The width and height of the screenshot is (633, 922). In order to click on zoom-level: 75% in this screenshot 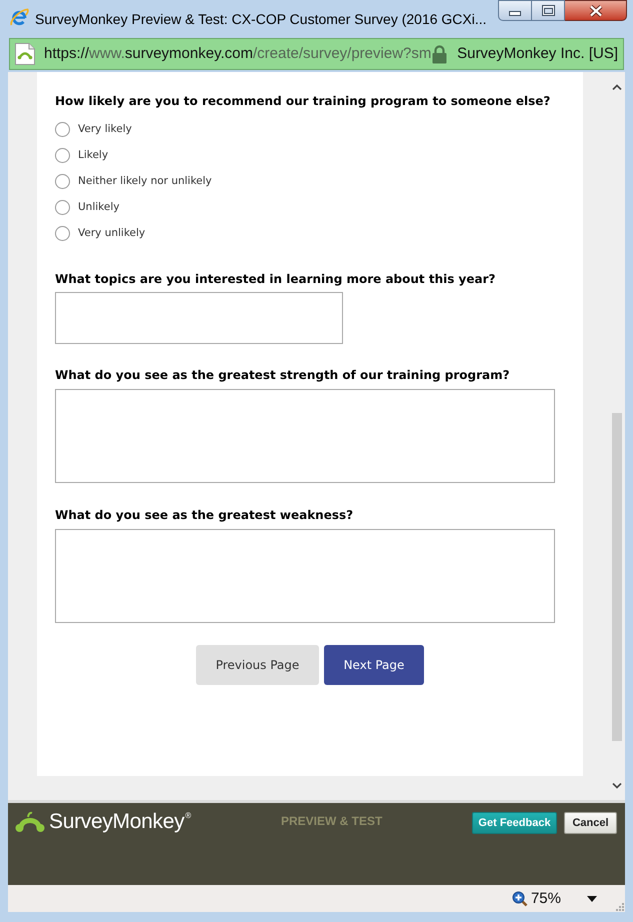, I will do `click(545, 899)`.